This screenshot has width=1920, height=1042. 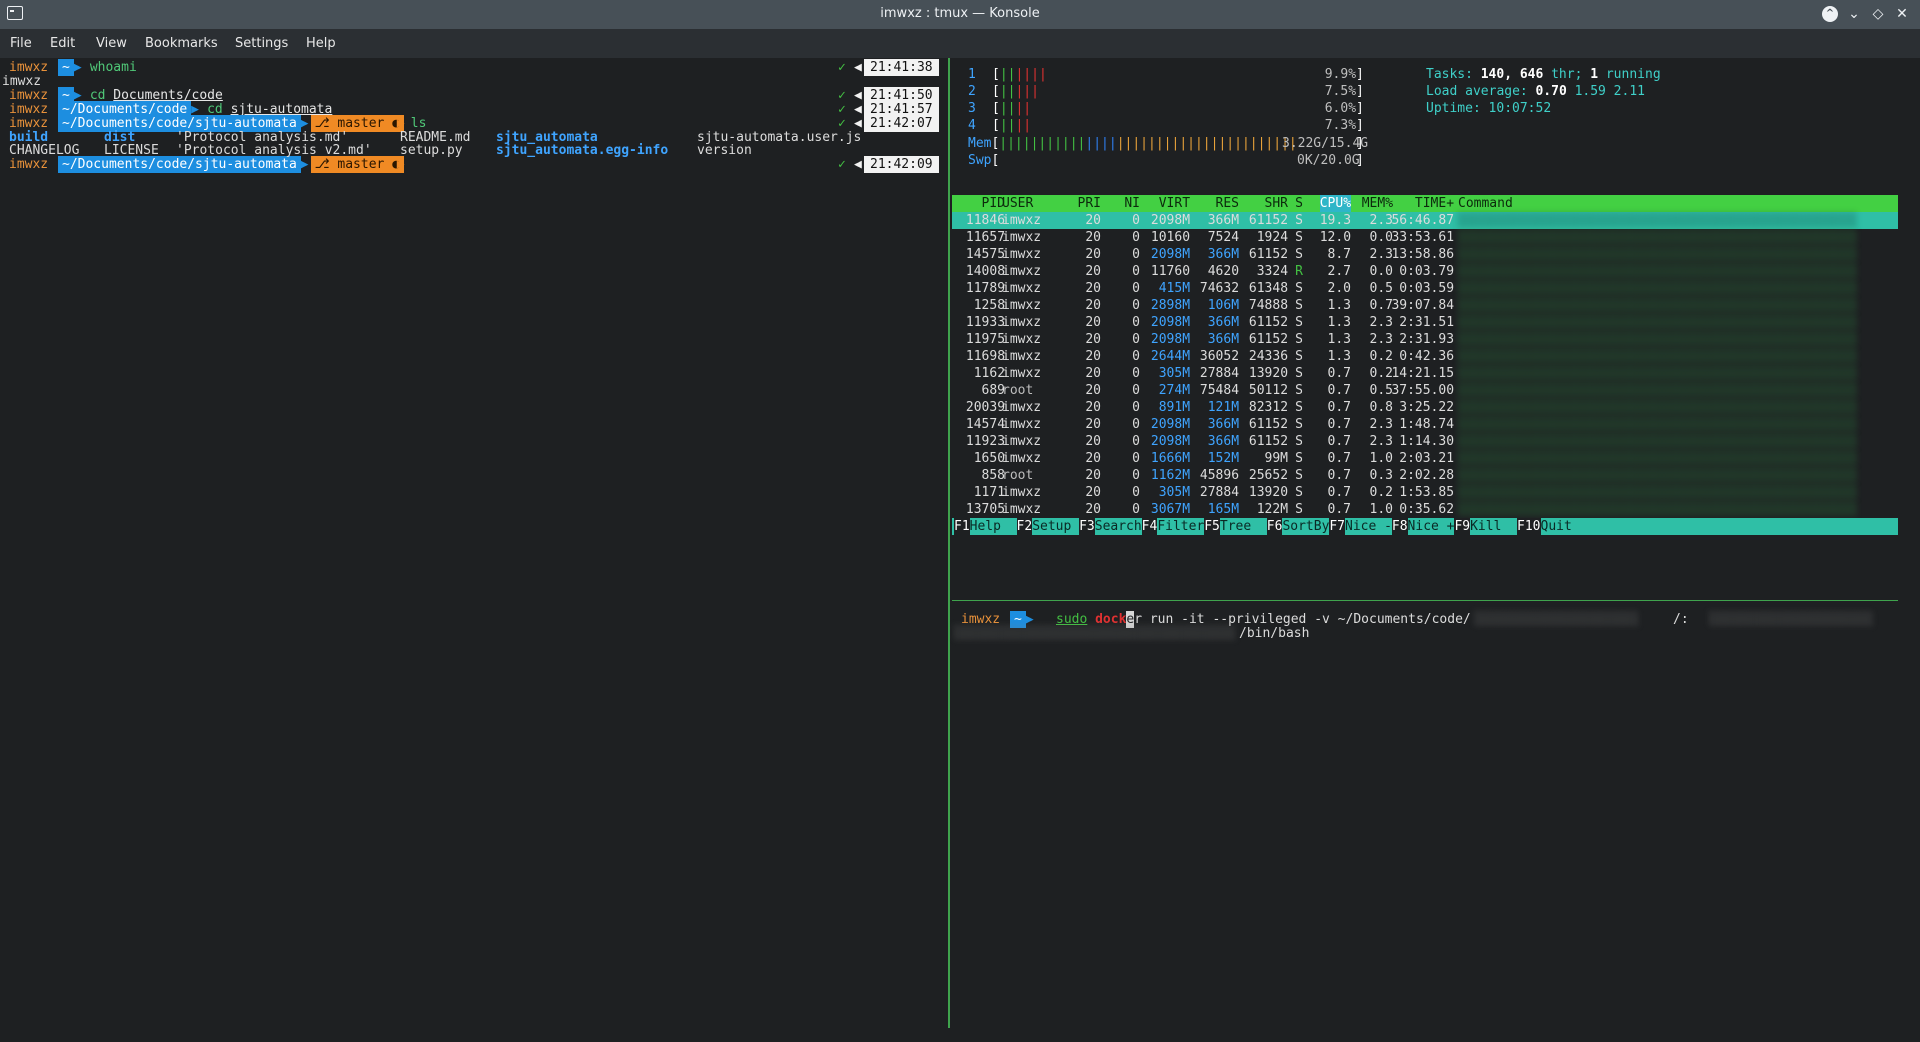 What do you see at coordinates (1368, 526) in the screenshot?
I see `function-key-nice--button: Nice -` at bounding box center [1368, 526].